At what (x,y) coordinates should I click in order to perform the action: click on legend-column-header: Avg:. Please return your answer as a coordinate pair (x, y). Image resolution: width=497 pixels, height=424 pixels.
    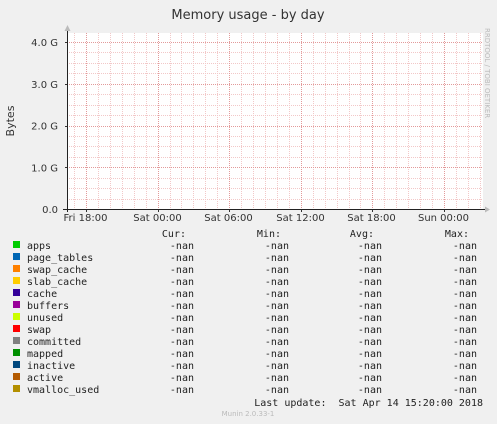
    Looking at the image, I should click on (362, 234).